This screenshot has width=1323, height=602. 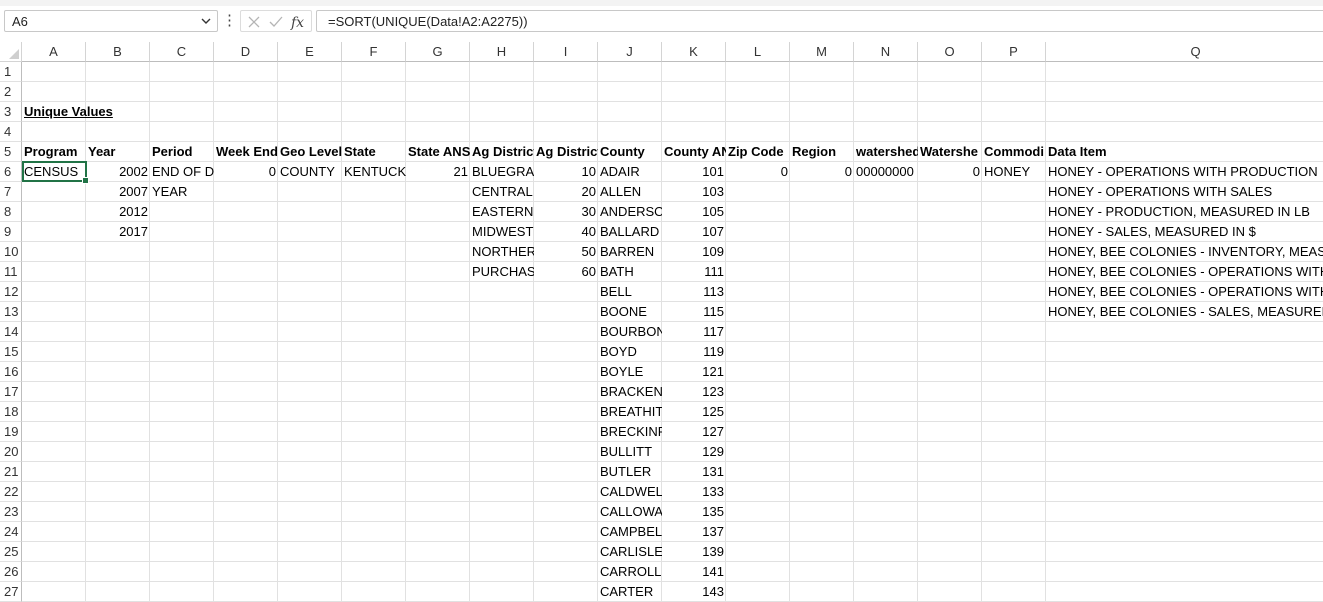 I want to click on table-cell: BRACKEN, so click(x=630, y=392).